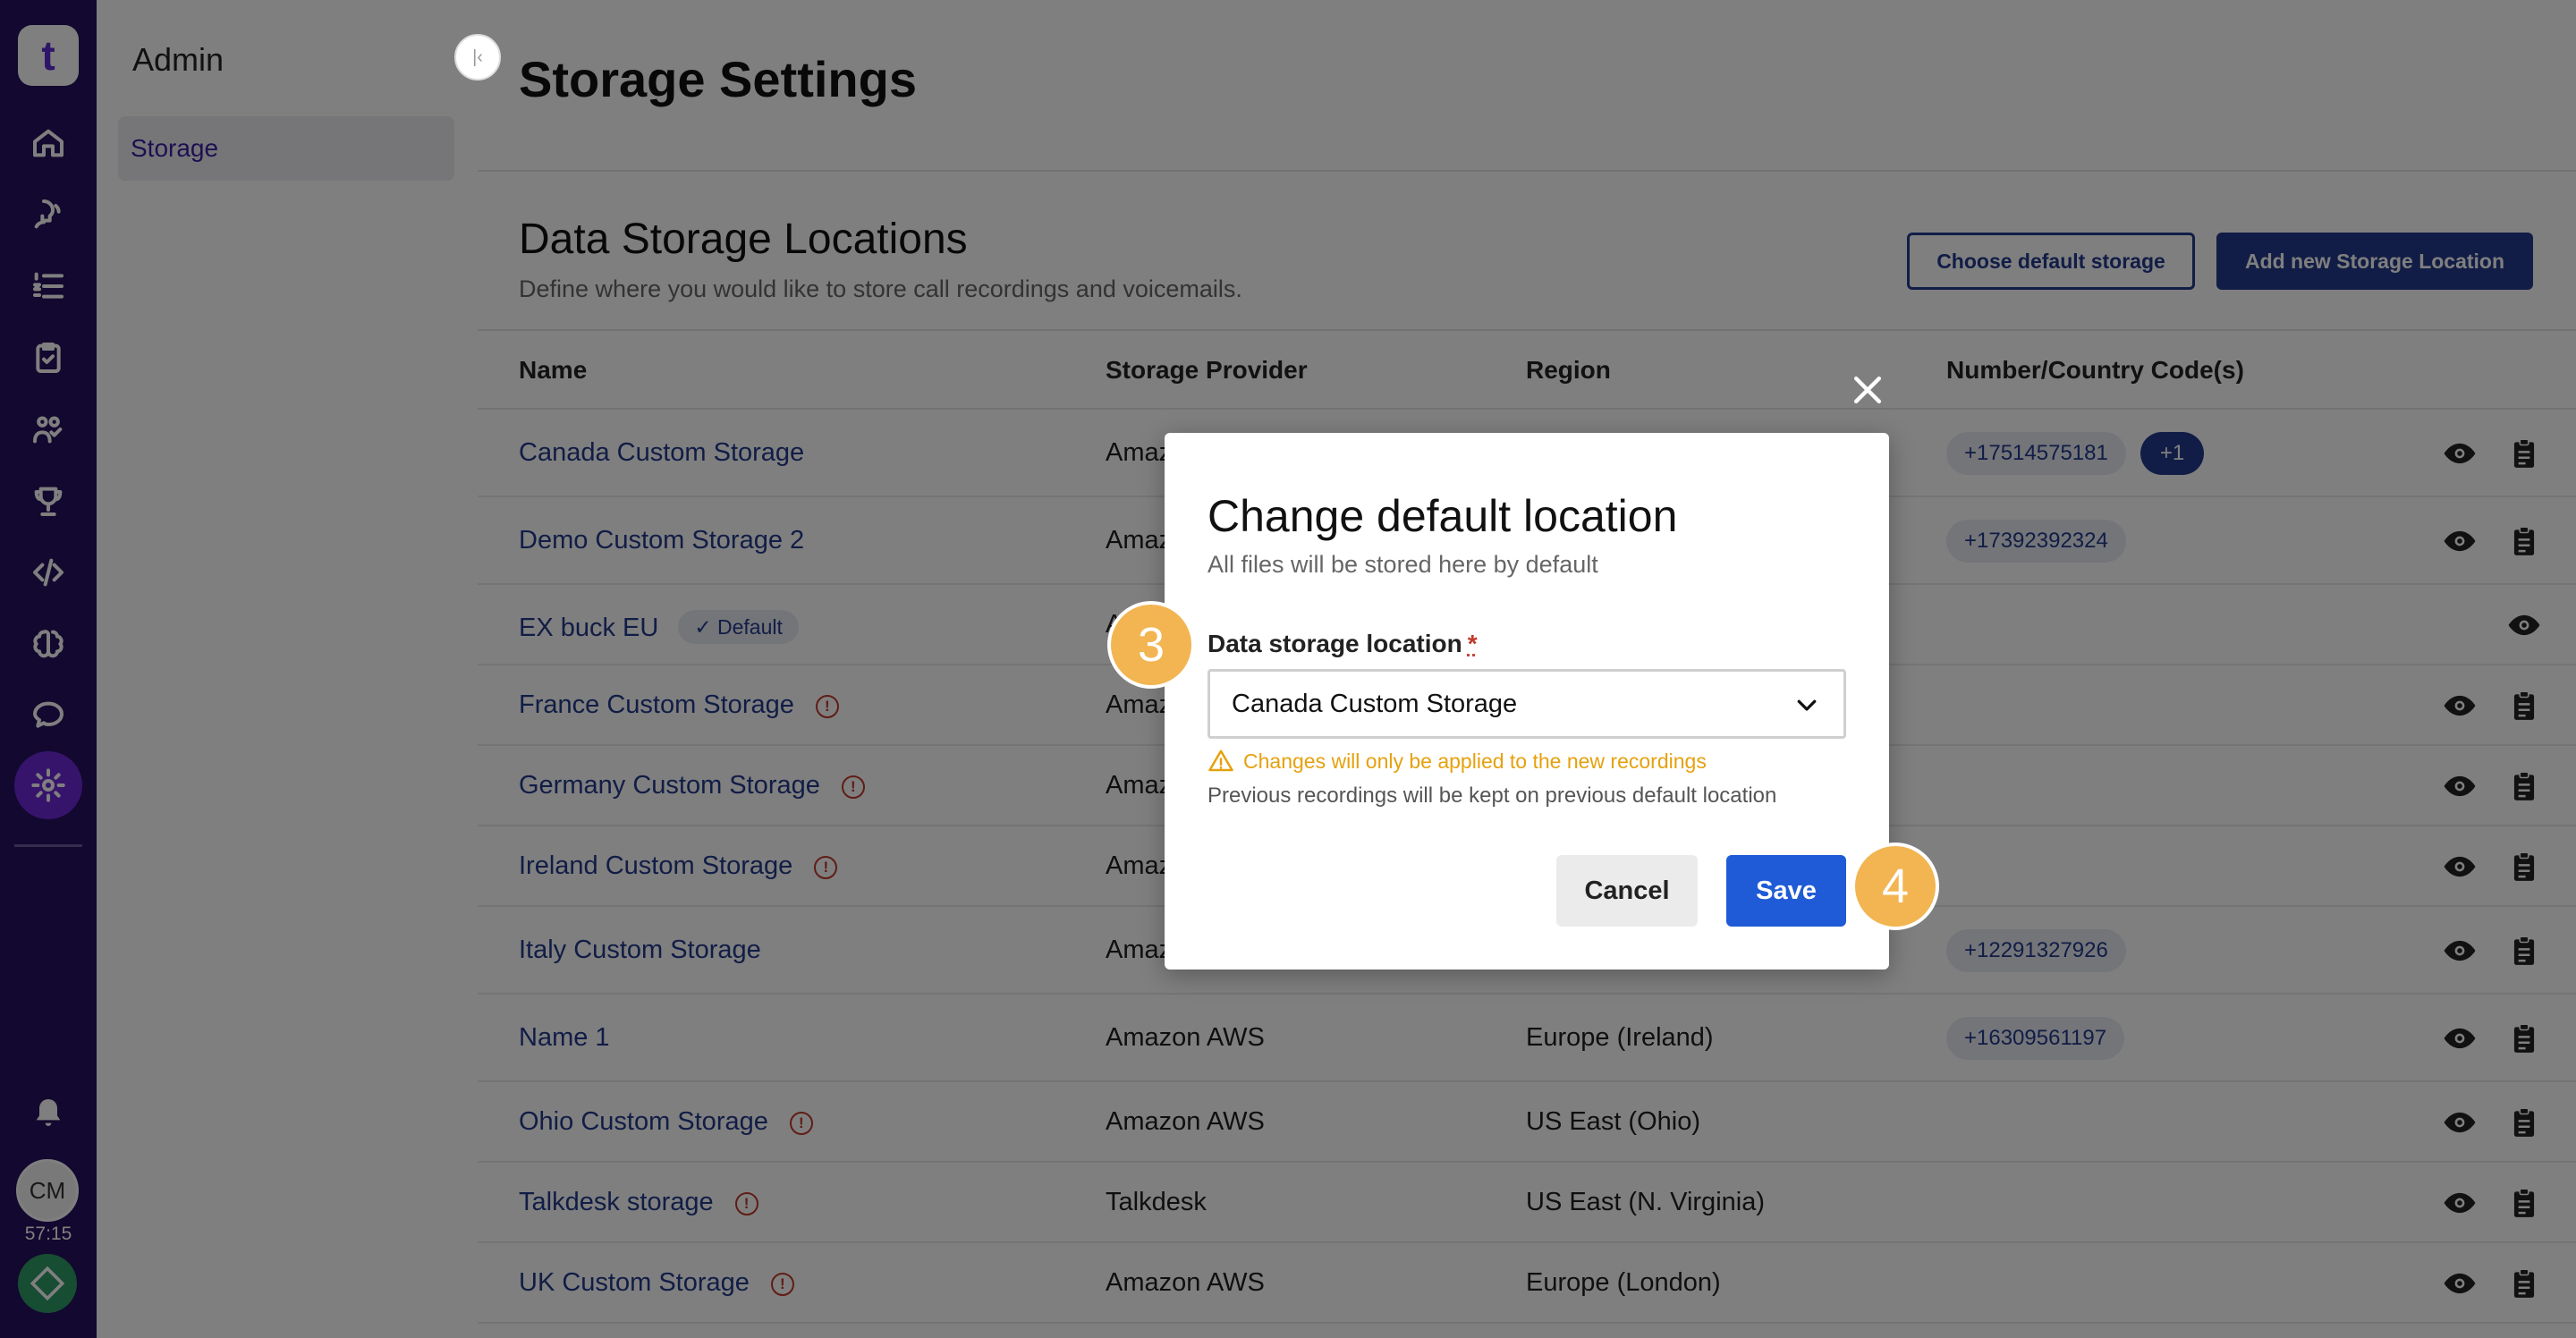  I want to click on storage-location-select: Canada Custom Storage, so click(1527, 704).